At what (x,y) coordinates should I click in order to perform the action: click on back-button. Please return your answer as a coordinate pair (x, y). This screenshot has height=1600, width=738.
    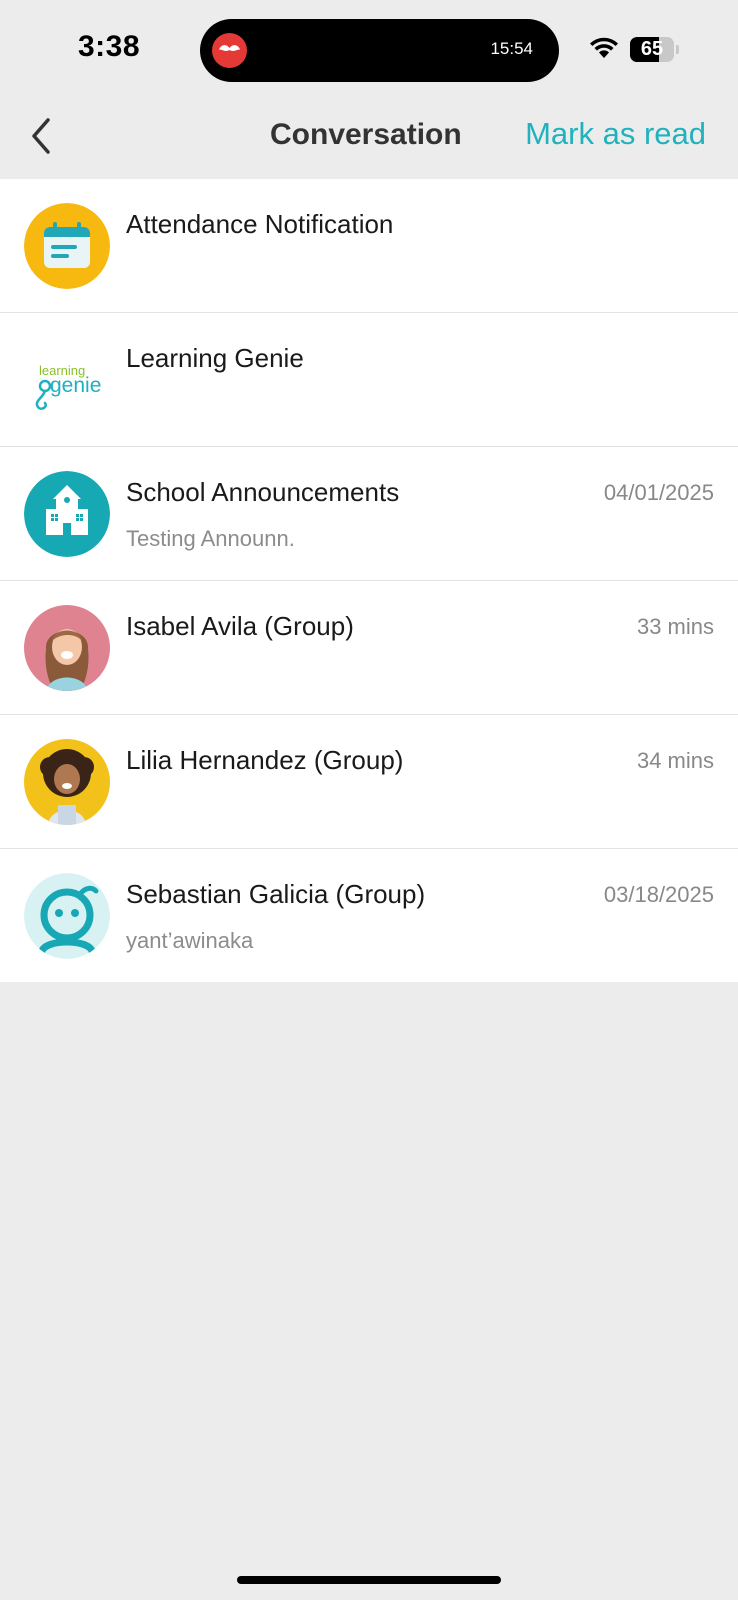
    Looking at the image, I should click on (42, 135).